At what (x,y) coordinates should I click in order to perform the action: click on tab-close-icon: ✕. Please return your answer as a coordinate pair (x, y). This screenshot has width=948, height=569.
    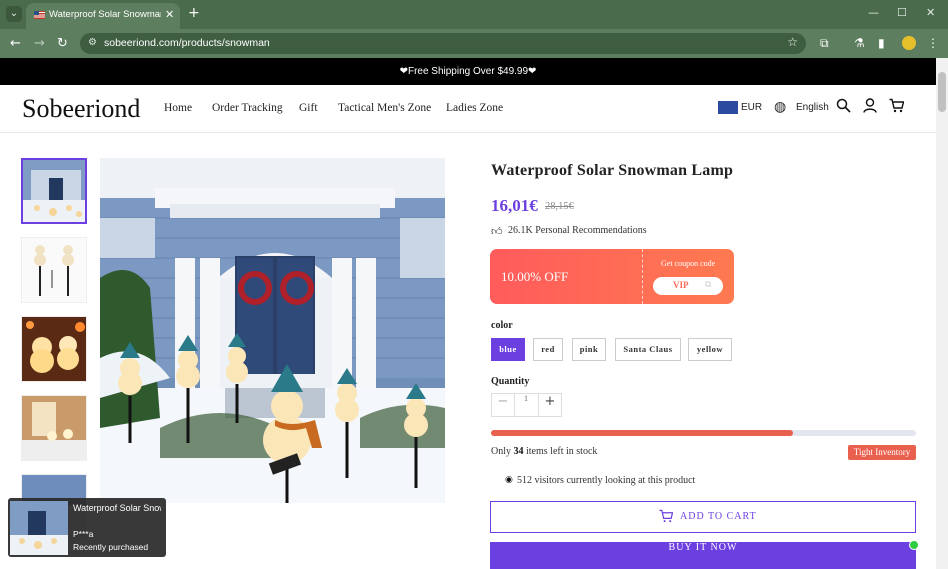
    Looking at the image, I should click on (169, 14).